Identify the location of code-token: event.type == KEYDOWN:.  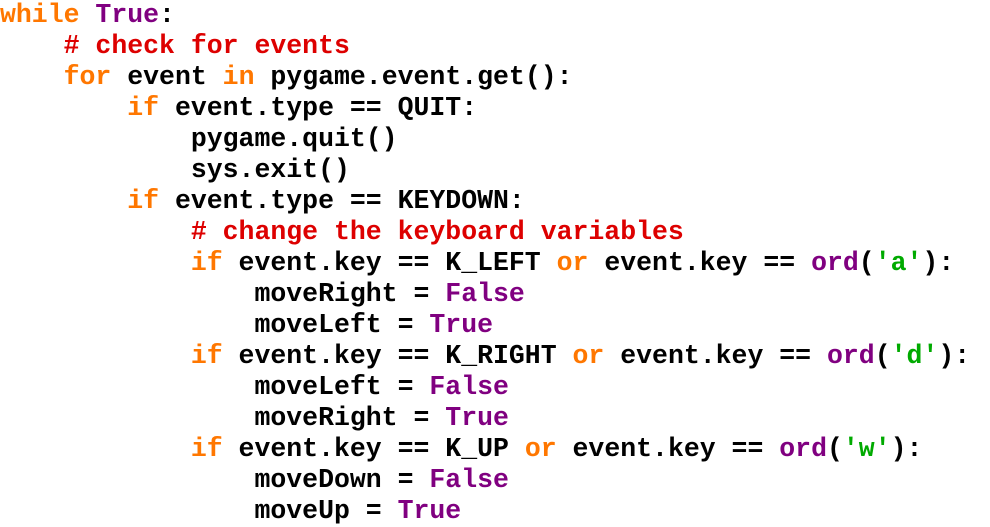
(342, 201).